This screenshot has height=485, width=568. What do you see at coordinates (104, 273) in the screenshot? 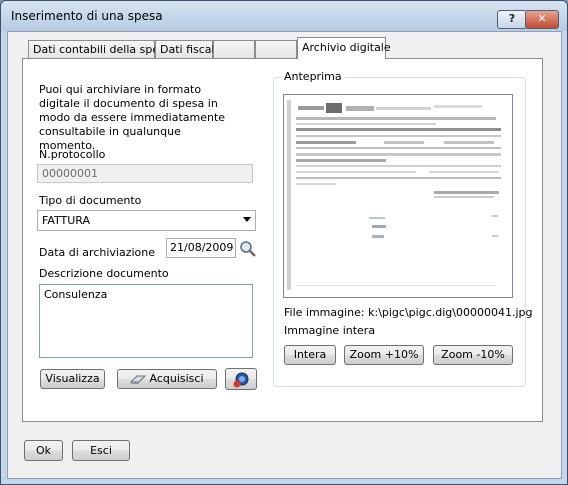
I see `desc-label: Descrizione documento` at bounding box center [104, 273].